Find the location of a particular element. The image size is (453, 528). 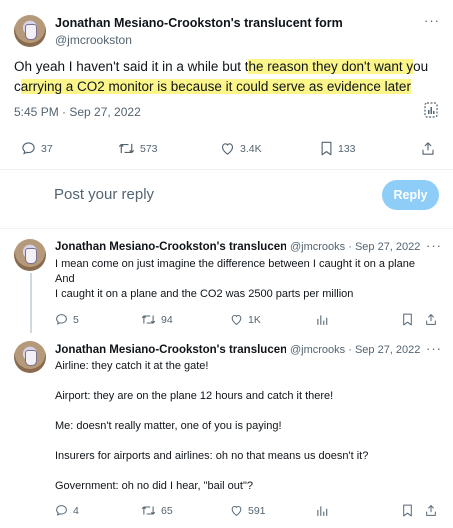

thread-line is located at coordinates (31, 303).